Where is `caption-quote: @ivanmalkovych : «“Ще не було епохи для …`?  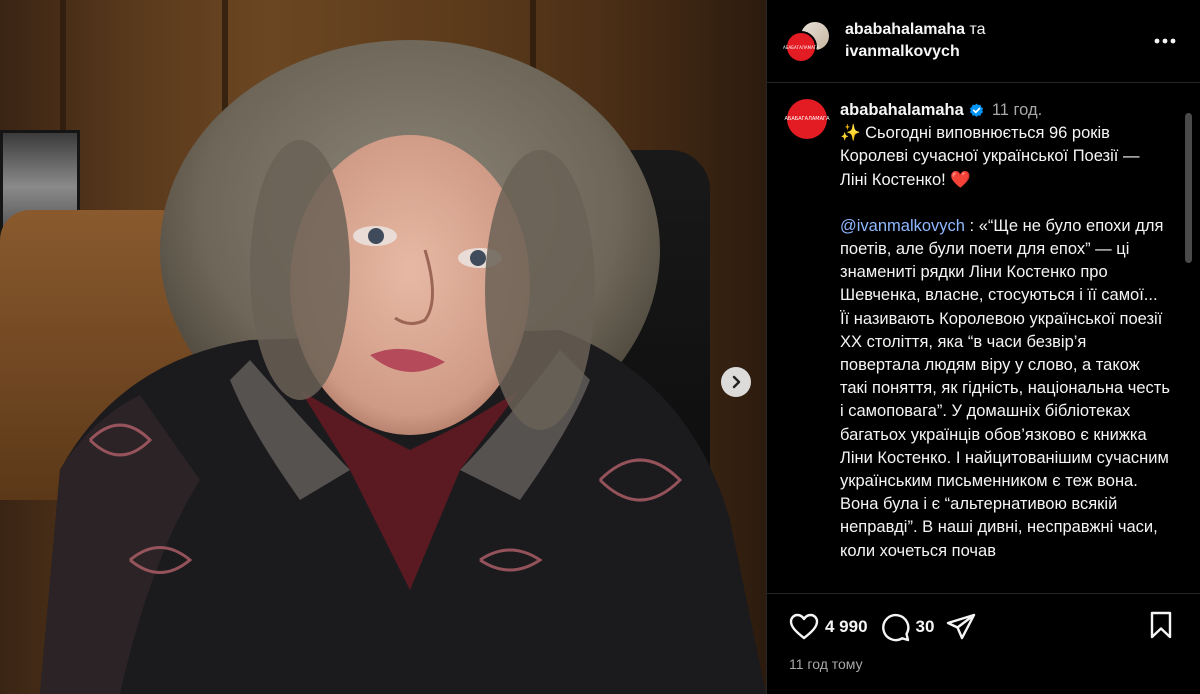
caption-quote: @ivanmalkovych : «“Ще не було епохи для … is located at coordinates (1005, 389).